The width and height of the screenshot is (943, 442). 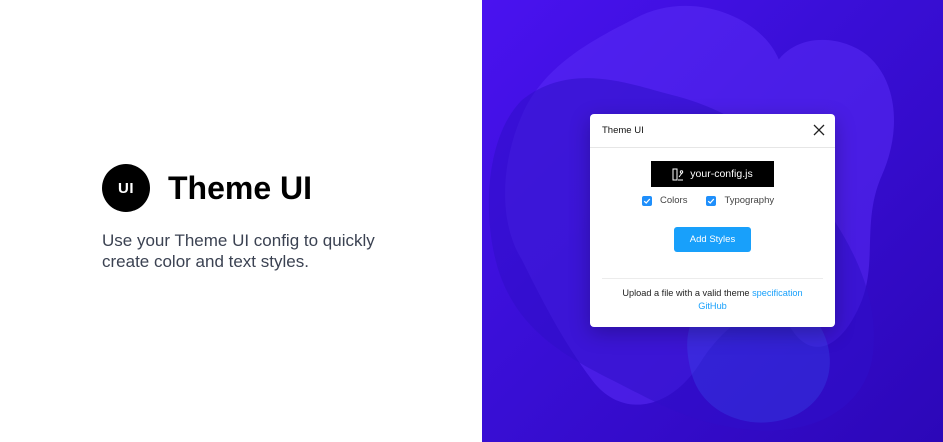 What do you see at coordinates (712, 278) in the screenshot?
I see `dialog-divider` at bounding box center [712, 278].